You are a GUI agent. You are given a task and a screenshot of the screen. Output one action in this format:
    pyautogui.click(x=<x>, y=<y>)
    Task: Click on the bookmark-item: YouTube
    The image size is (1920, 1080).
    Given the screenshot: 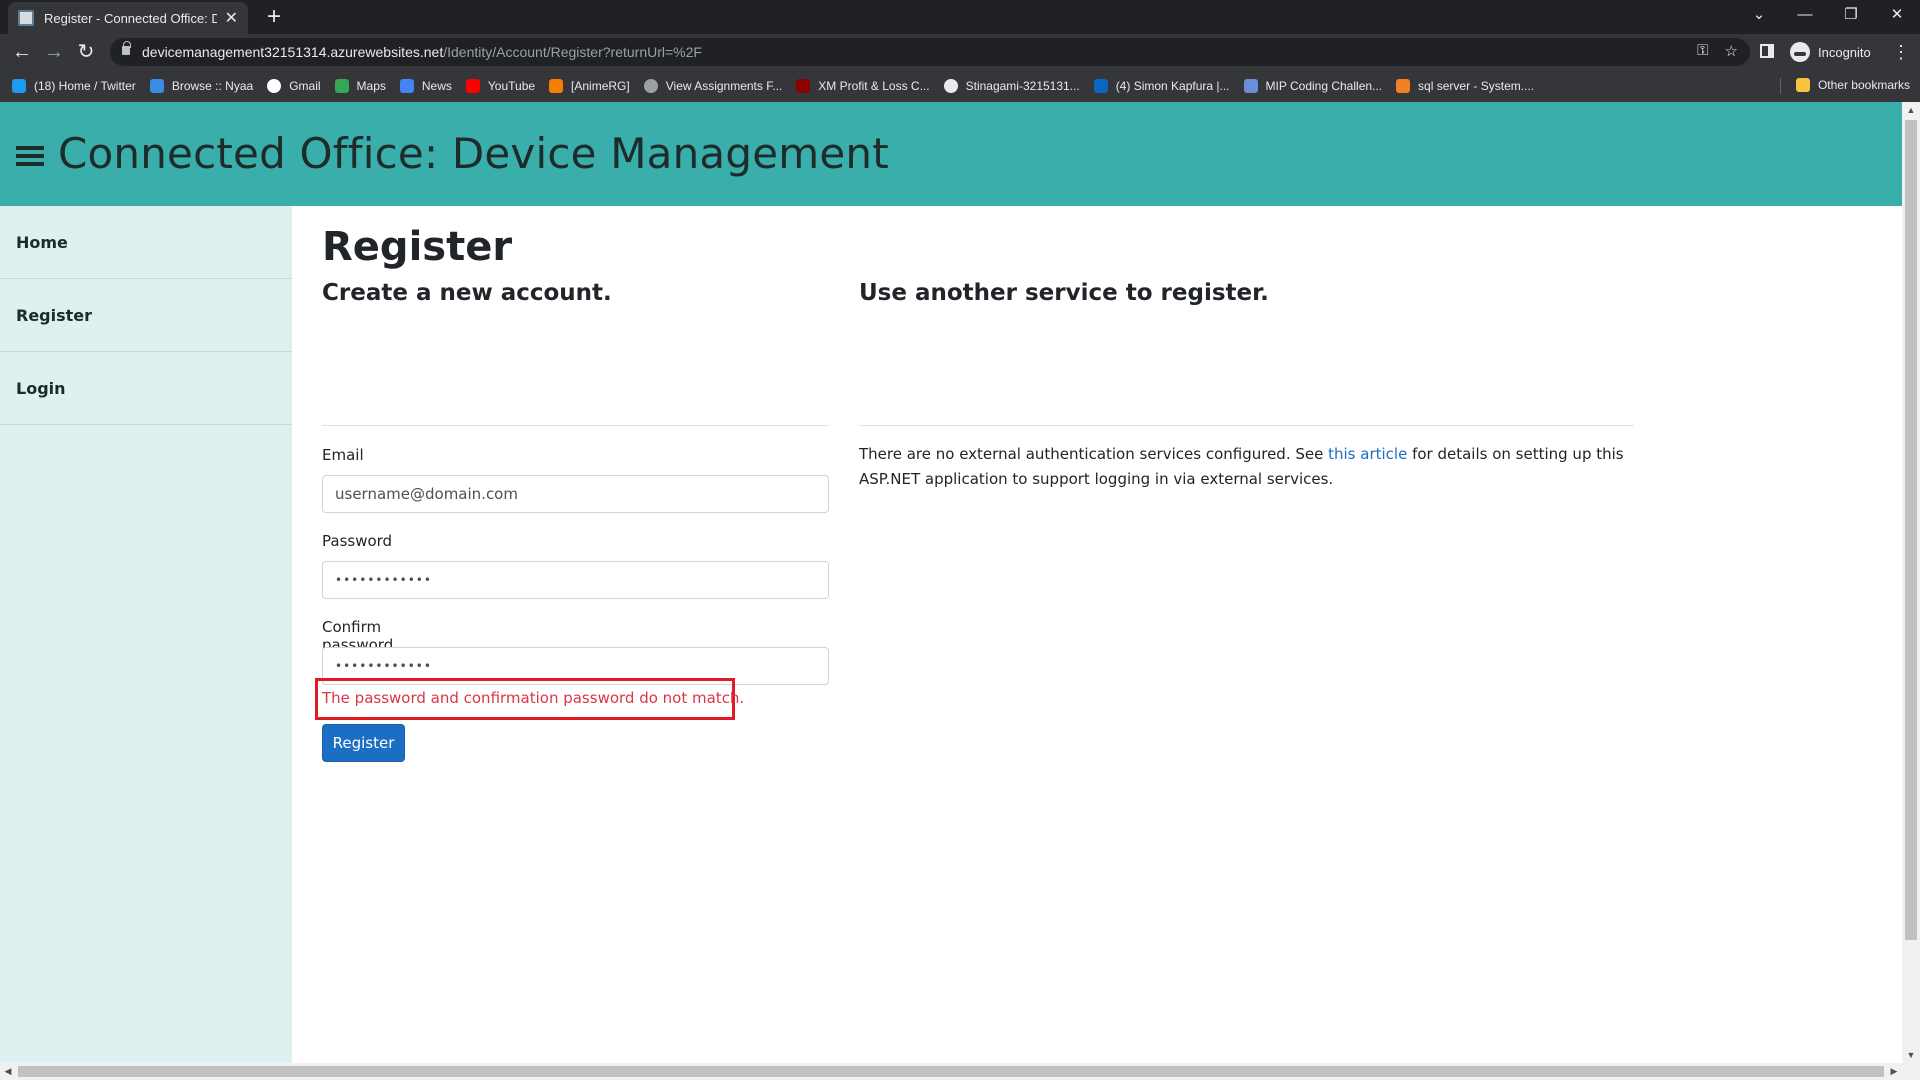 What is the action you would take?
    pyautogui.click(x=500, y=86)
    